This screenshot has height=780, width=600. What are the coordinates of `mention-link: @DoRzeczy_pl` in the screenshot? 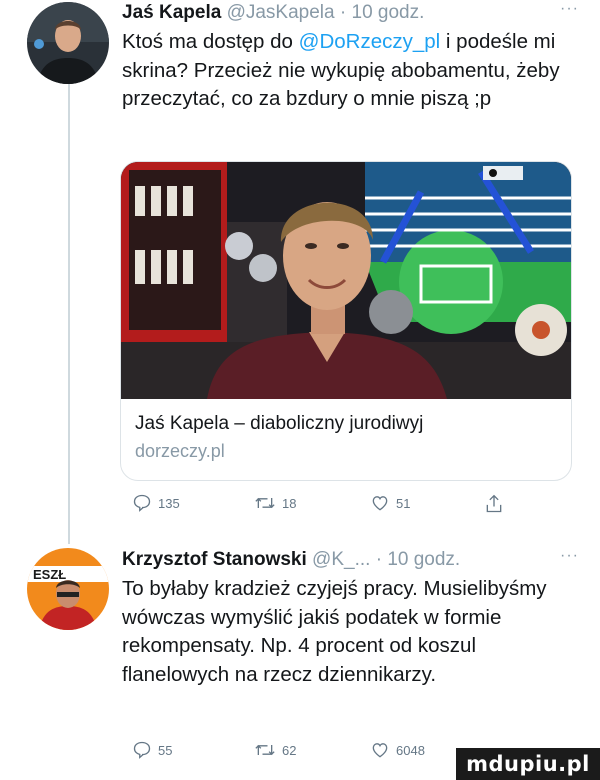 It's located at (370, 41).